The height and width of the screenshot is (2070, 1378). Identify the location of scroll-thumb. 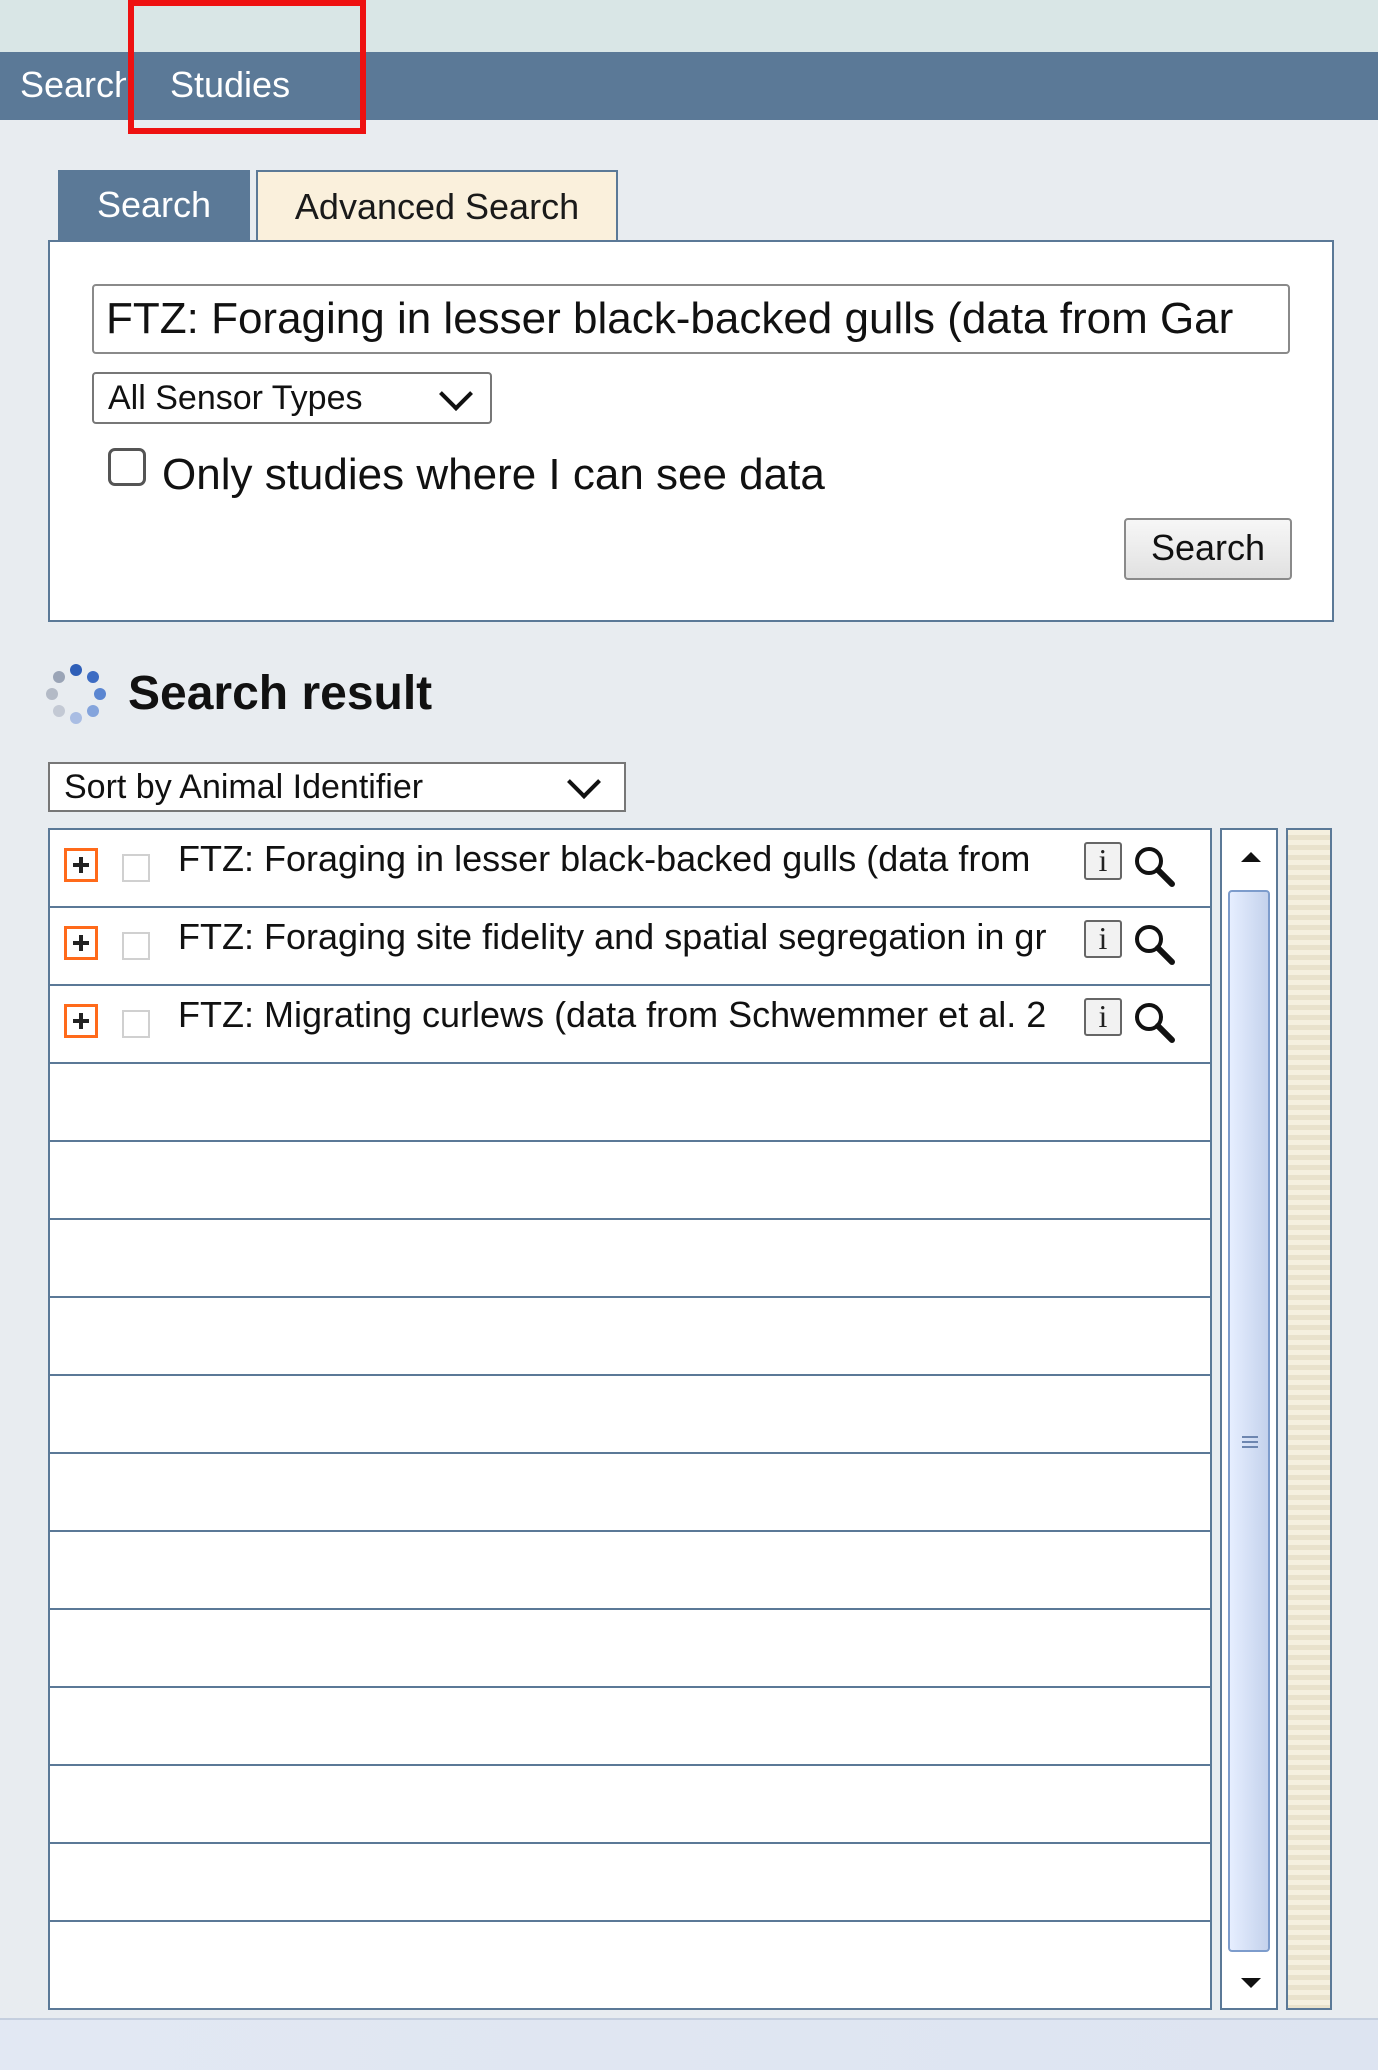
(1249, 1421).